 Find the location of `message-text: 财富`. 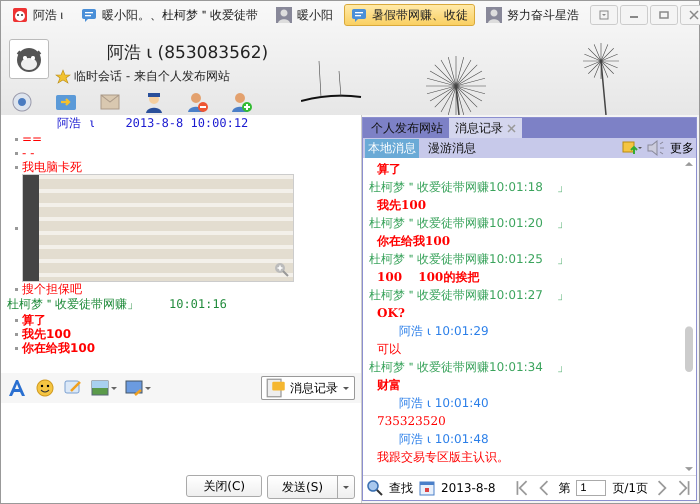

message-text: 财富 is located at coordinates (389, 385).